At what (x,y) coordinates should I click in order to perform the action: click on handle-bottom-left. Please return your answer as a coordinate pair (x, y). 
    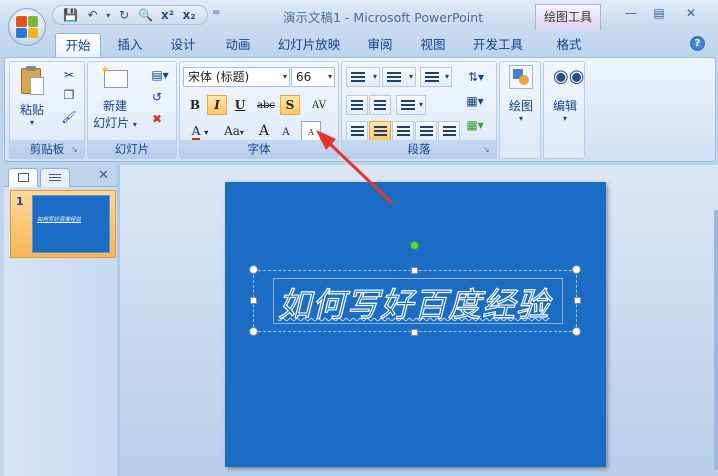
    Looking at the image, I should click on (253, 331).